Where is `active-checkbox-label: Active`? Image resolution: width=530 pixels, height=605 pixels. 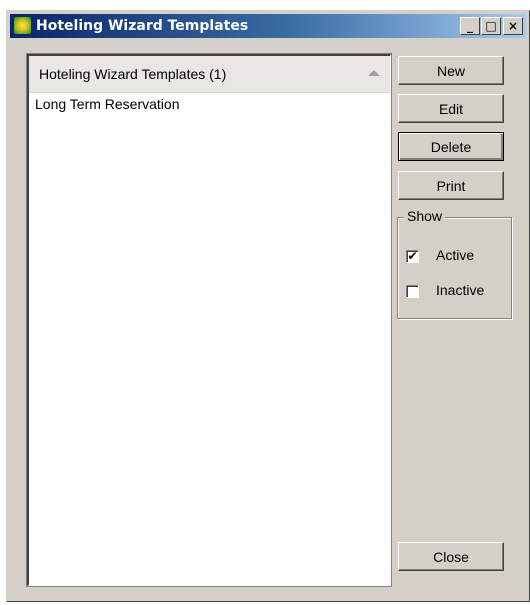 active-checkbox-label: Active is located at coordinates (455, 255).